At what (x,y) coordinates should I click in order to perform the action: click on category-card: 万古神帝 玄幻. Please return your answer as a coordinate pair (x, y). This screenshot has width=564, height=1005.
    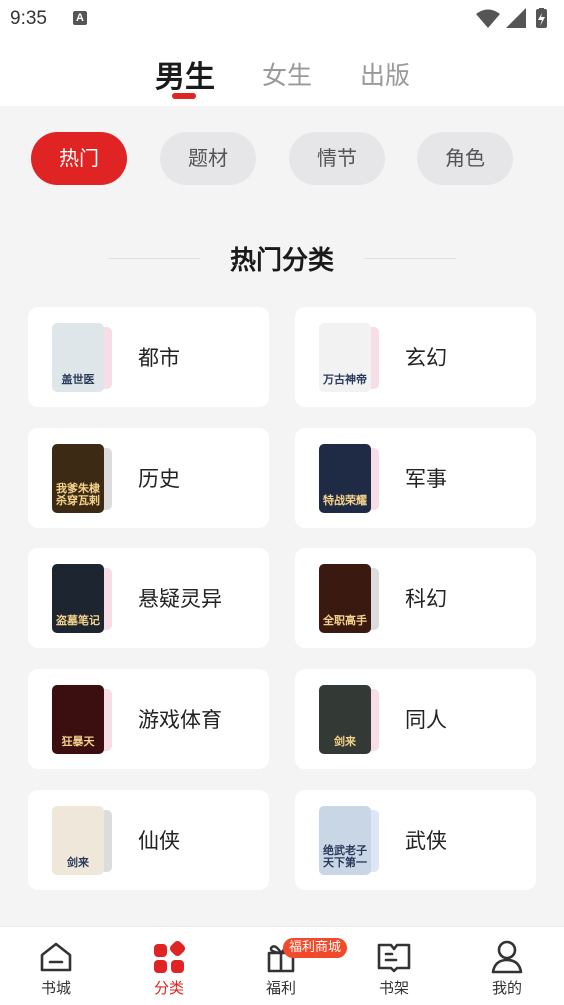
    Looking at the image, I should click on (415, 357).